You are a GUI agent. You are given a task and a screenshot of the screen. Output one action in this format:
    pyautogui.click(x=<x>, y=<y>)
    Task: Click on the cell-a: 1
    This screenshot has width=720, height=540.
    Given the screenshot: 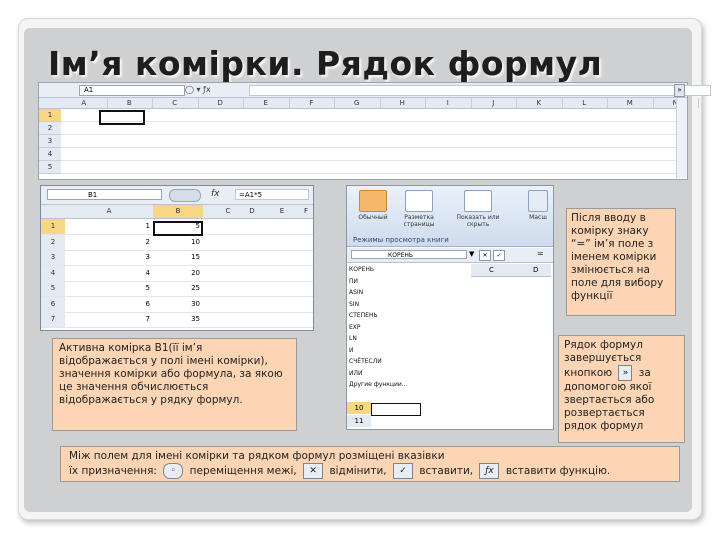 What is the action you would take?
    pyautogui.click(x=109, y=226)
    